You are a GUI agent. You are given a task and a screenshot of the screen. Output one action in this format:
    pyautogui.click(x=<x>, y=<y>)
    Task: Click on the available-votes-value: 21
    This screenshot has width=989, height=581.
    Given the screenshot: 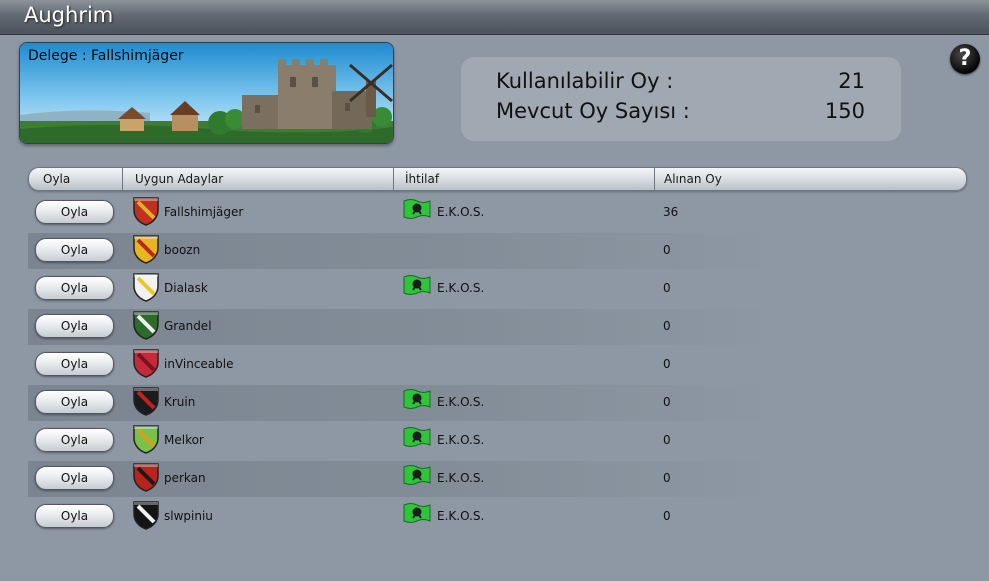 What is the action you would take?
    pyautogui.click(x=851, y=81)
    